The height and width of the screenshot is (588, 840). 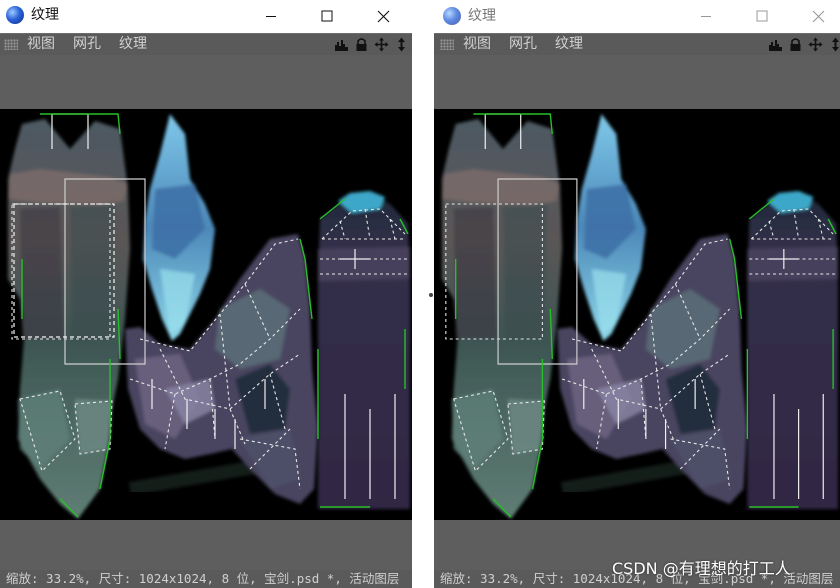 What do you see at coordinates (701, 568) in the screenshot?
I see `watermark: CSDN @有理想的打工人` at bounding box center [701, 568].